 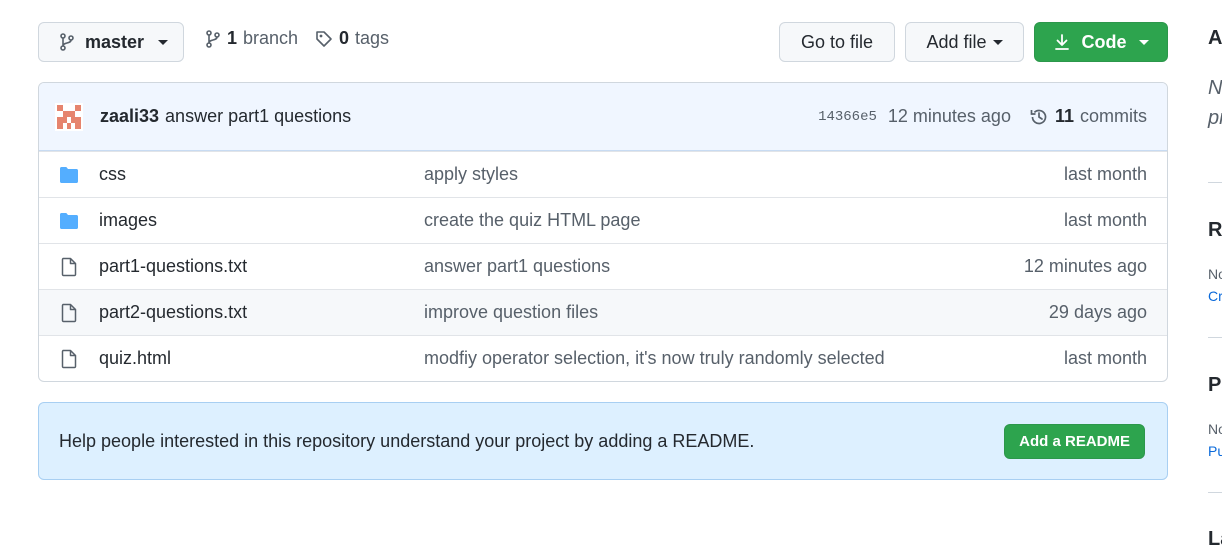 What do you see at coordinates (1215, 385) in the screenshot?
I see `packages-heading: Pa` at bounding box center [1215, 385].